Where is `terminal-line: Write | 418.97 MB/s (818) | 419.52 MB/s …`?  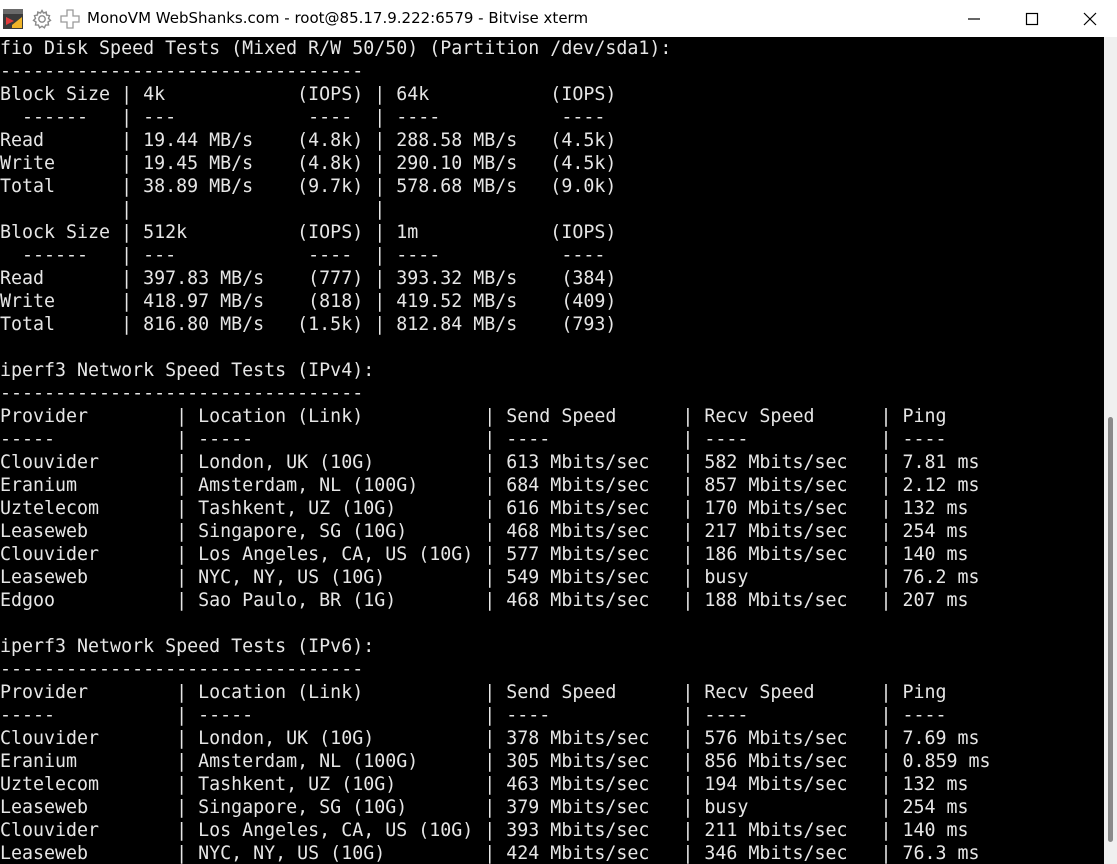 terminal-line: Write | 418.97 MB/s (818) | 419.52 MB/s … is located at coordinates (308, 301).